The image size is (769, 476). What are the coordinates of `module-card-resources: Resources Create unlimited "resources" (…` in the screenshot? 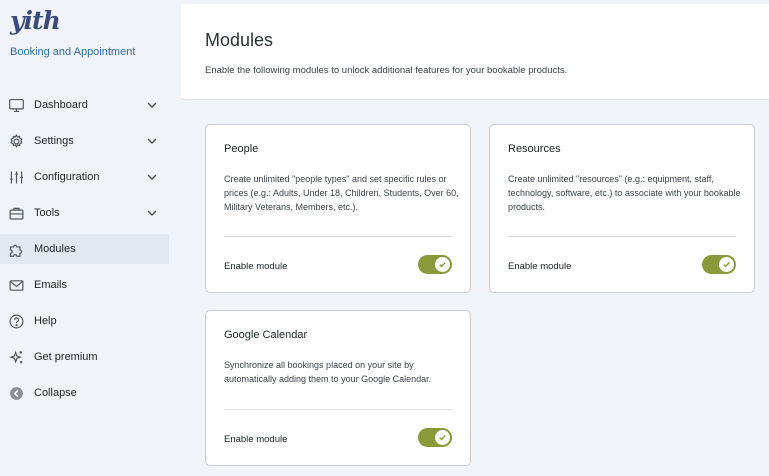 It's located at (622, 208).